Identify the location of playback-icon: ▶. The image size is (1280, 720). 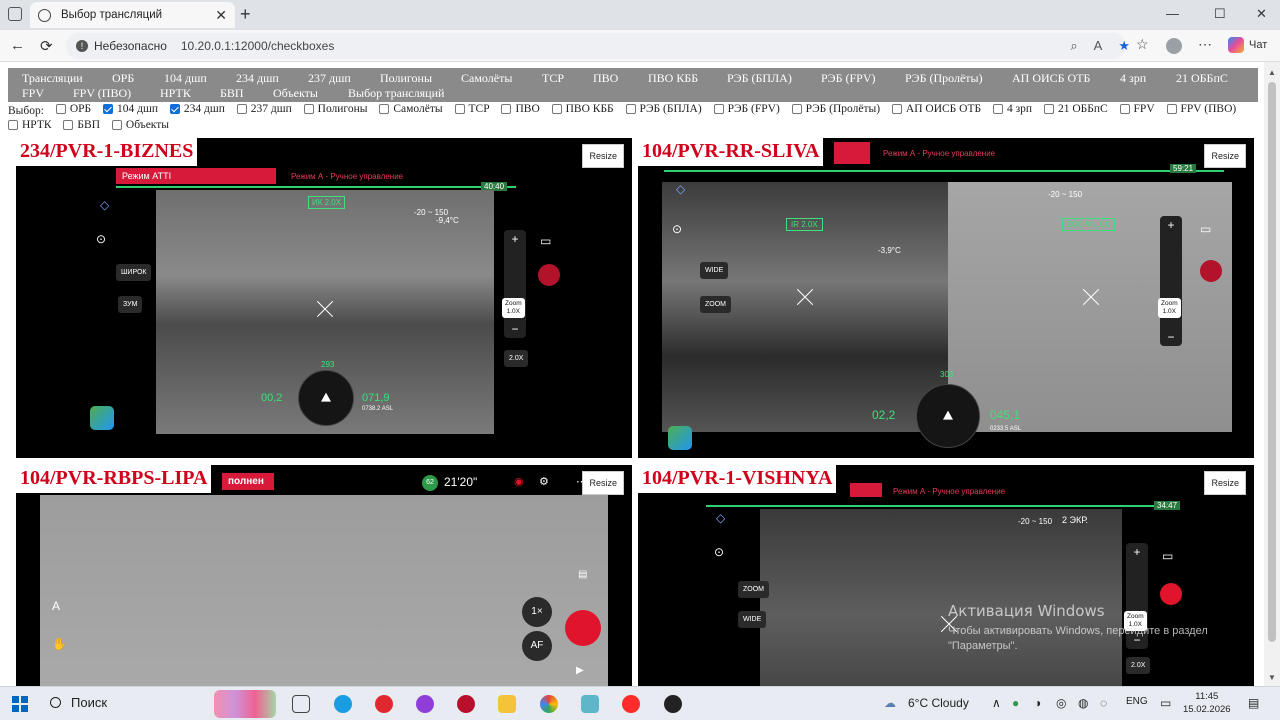
(580, 670).